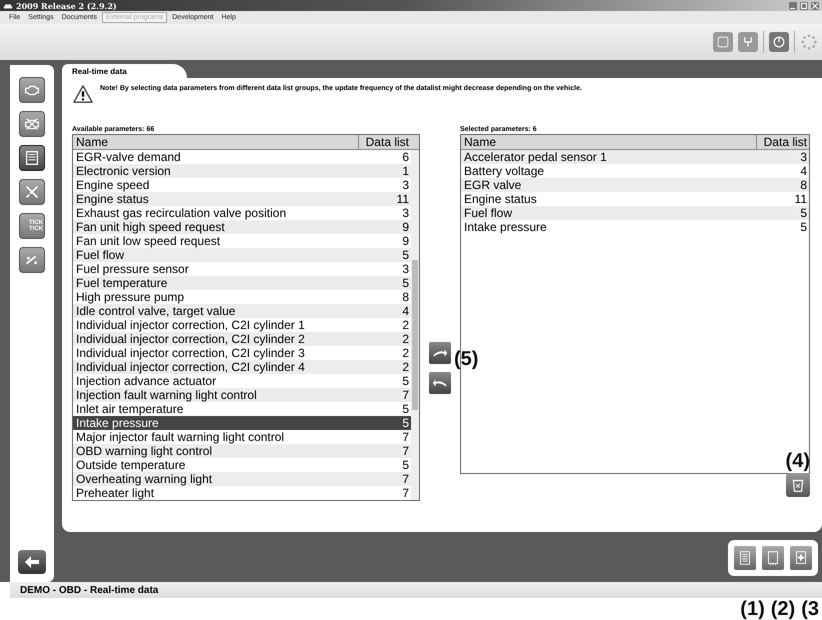  Describe the element at coordinates (773, 558) in the screenshot. I see `module-button` at that location.